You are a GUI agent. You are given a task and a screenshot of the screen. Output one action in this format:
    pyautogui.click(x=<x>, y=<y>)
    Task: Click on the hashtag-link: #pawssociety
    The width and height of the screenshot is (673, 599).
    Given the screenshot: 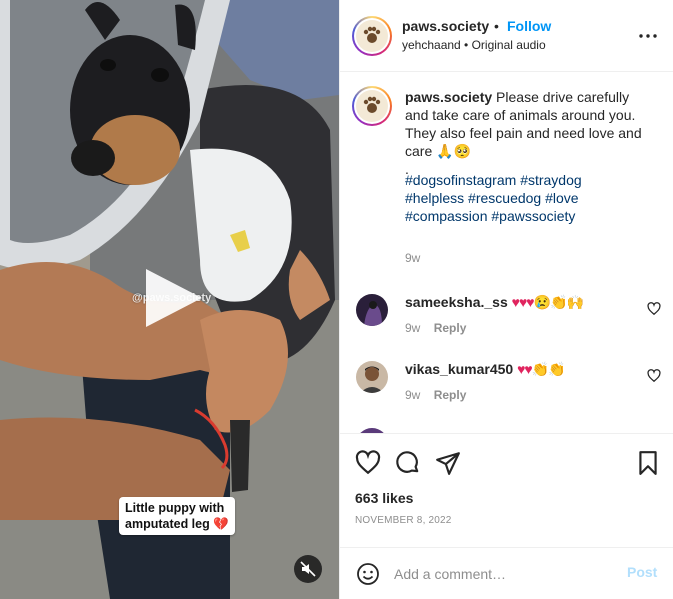 What is the action you would take?
    pyautogui.click(x=533, y=216)
    